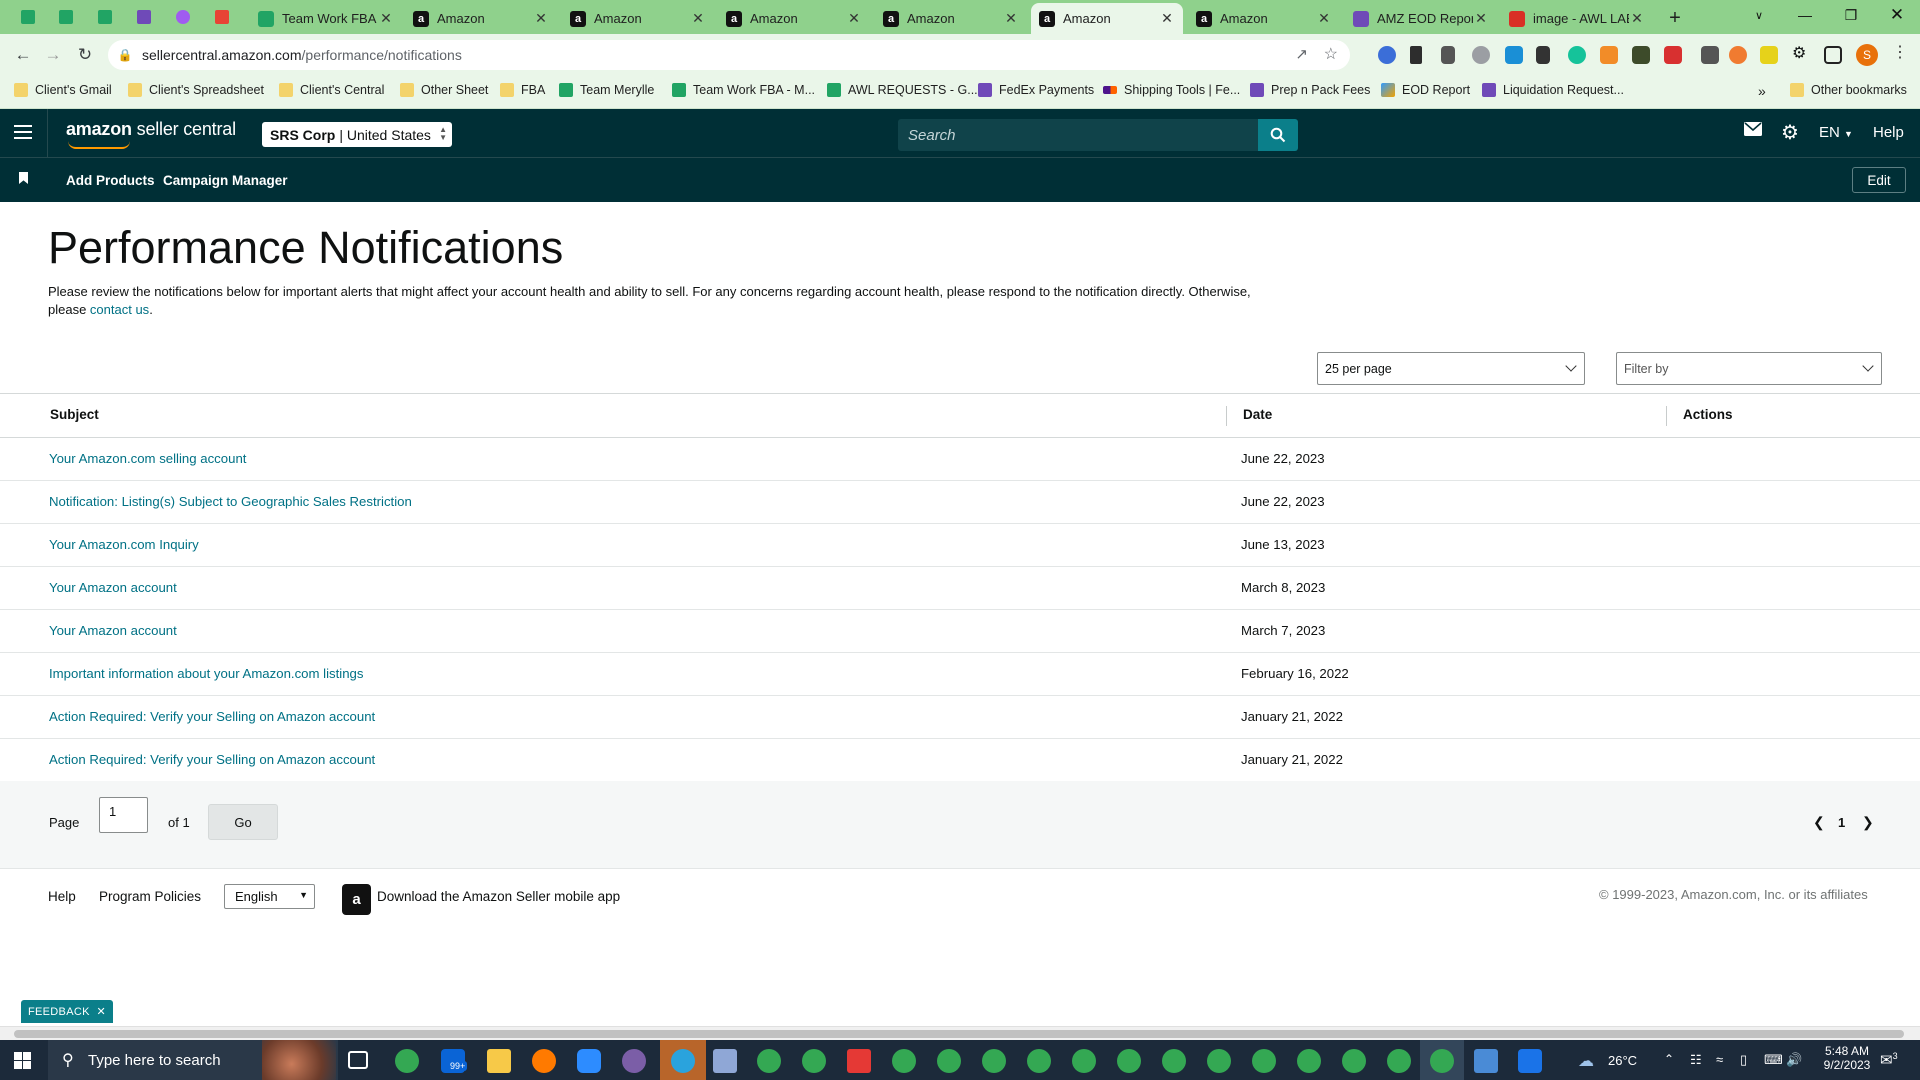 This screenshot has height=1080, width=1920. I want to click on wps-icon, so click(859, 1061).